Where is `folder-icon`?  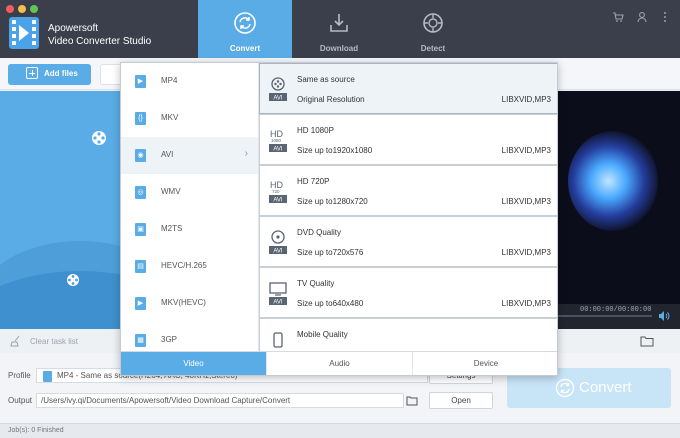 folder-icon is located at coordinates (647, 341).